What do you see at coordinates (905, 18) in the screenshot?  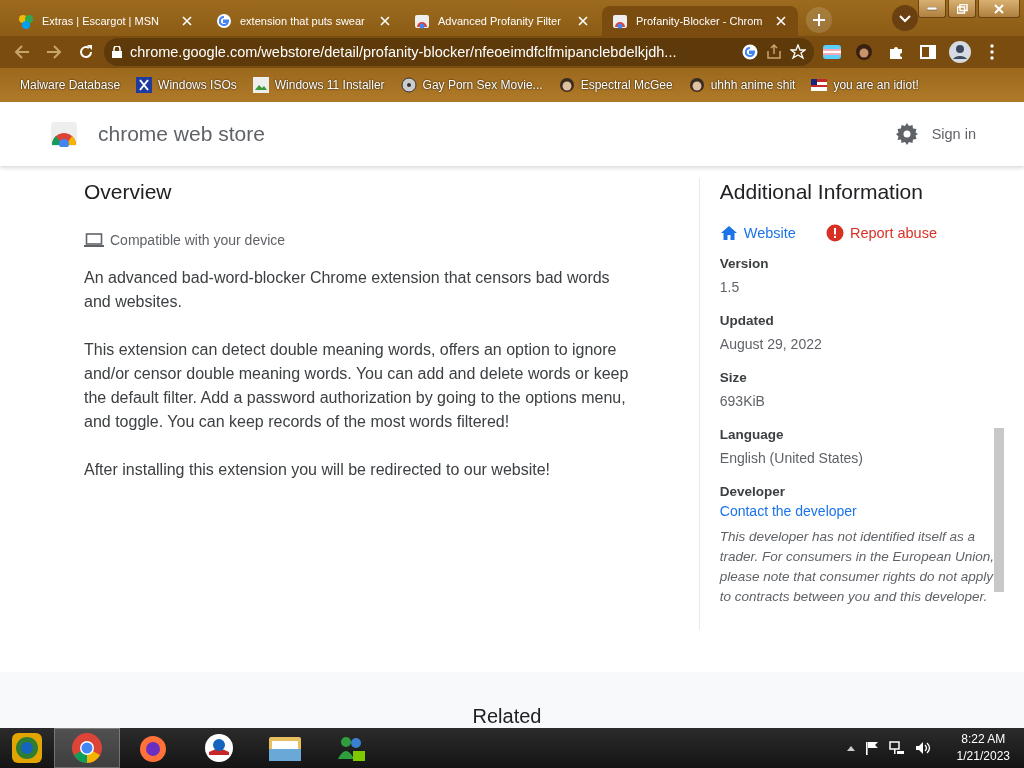 I see `tab-search-icon` at bounding box center [905, 18].